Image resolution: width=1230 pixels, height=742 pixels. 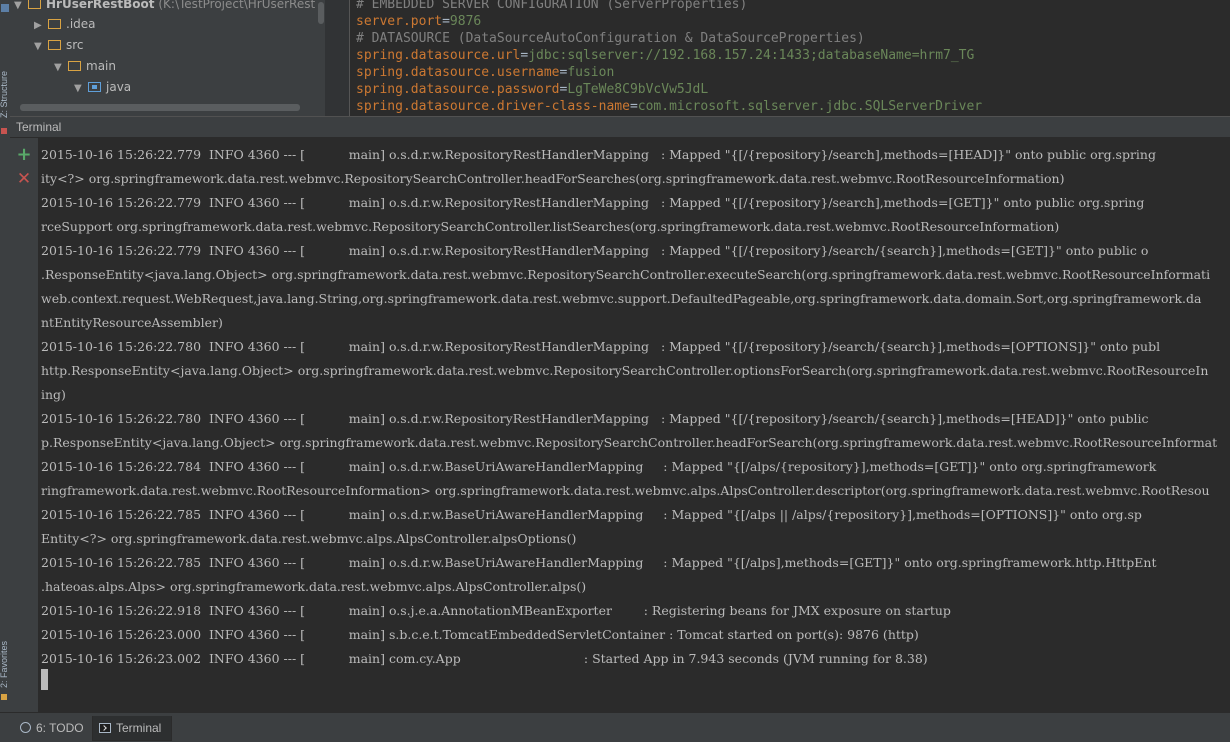 I want to click on log-line: ing), so click(x=53, y=394).